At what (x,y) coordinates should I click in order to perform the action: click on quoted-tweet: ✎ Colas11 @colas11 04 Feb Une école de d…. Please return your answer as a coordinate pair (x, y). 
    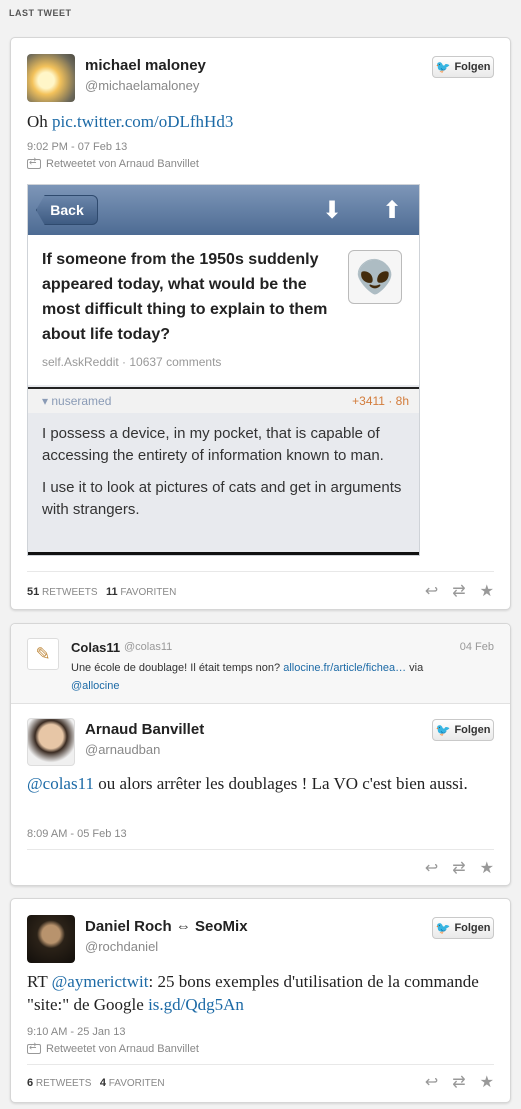
    Looking at the image, I should click on (260, 664).